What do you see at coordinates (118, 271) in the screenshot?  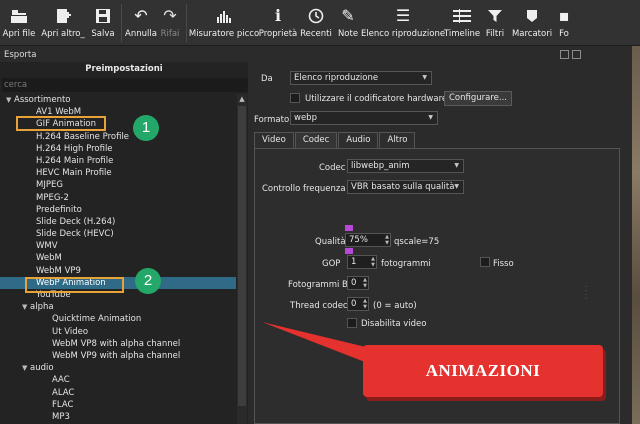 I see `tree-item: WebM VP9` at bounding box center [118, 271].